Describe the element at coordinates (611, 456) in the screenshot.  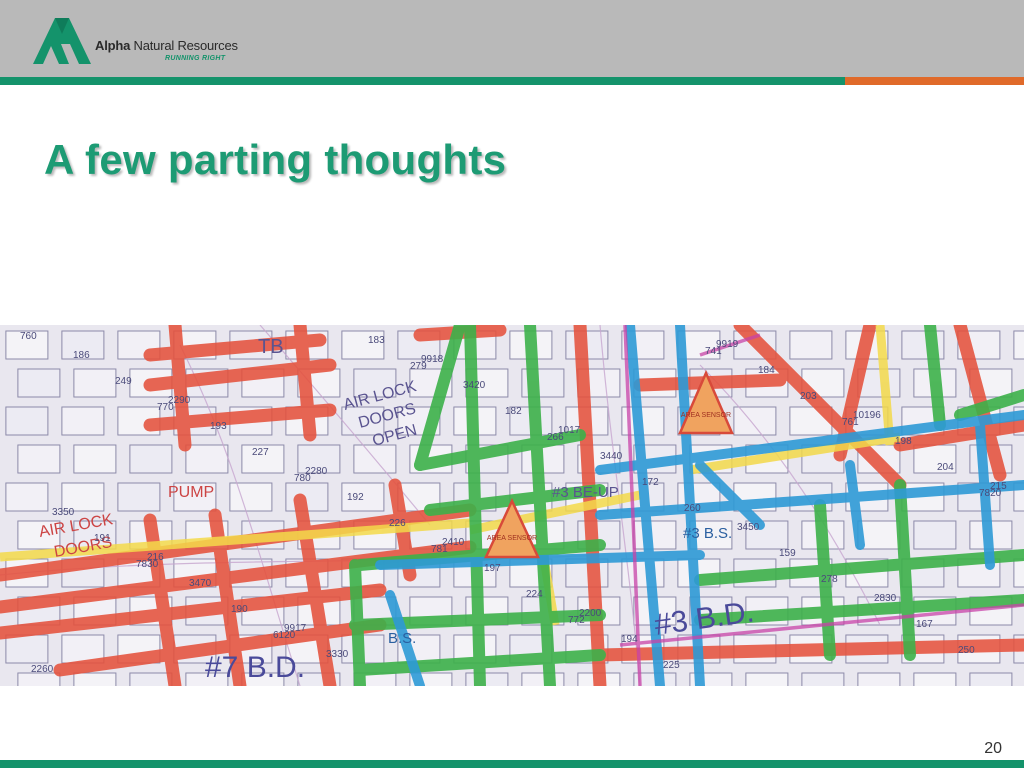
I see `map-number-label: 3440` at that location.